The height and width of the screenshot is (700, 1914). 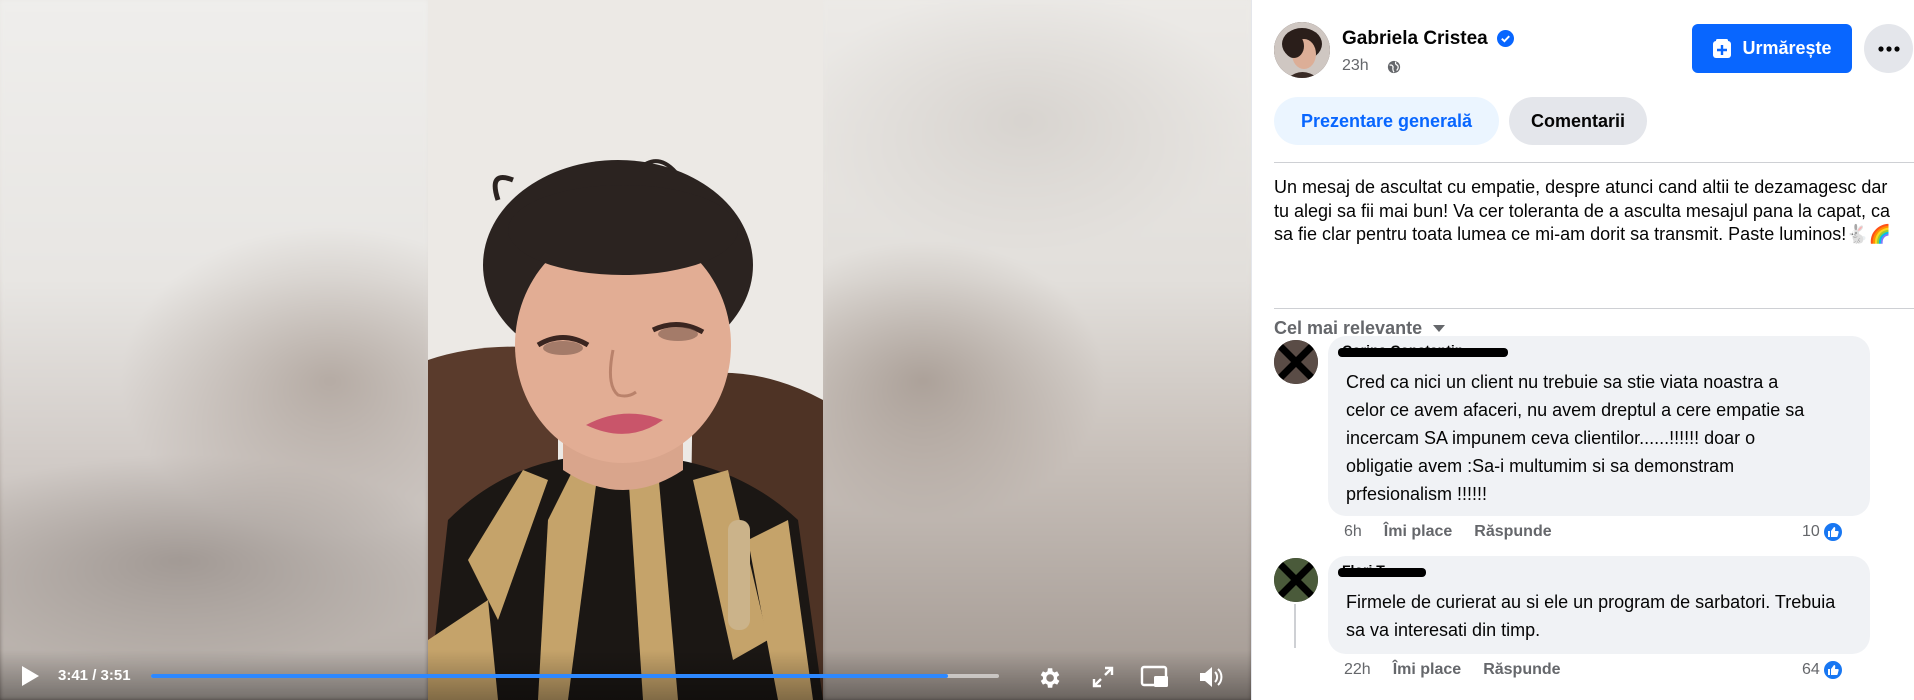 I want to click on follow-plus-icon, so click(x=1722, y=48).